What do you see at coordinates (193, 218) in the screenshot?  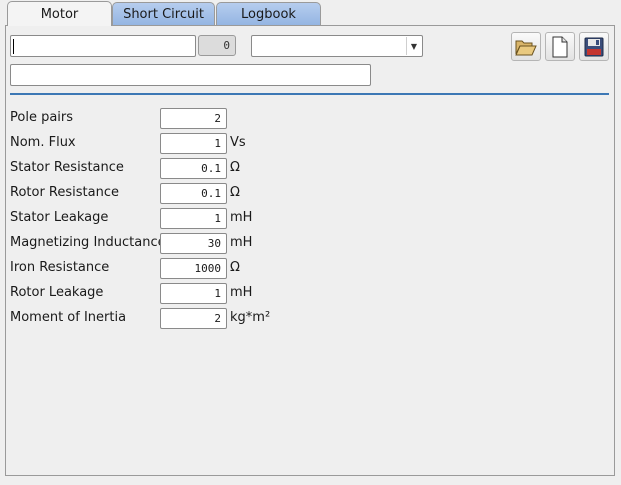 I see `stator-leakage-input: 1` at bounding box center [193, 218].